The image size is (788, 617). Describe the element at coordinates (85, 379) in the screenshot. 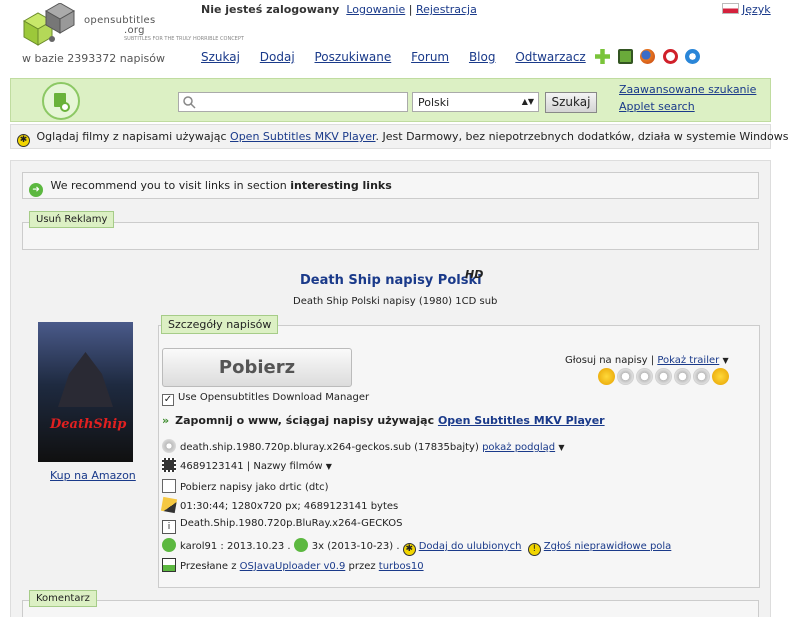

I see `poster-ship-shape` at that location.